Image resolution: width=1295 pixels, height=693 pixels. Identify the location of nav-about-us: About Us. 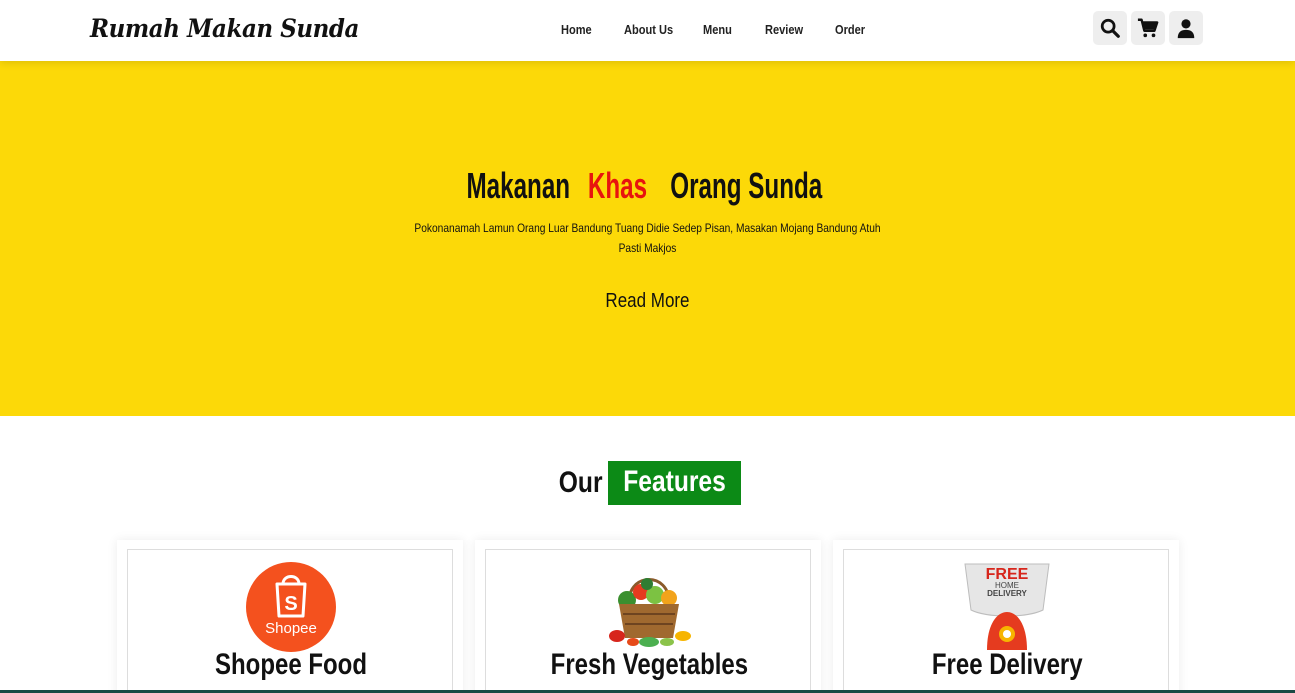
(648, 29).